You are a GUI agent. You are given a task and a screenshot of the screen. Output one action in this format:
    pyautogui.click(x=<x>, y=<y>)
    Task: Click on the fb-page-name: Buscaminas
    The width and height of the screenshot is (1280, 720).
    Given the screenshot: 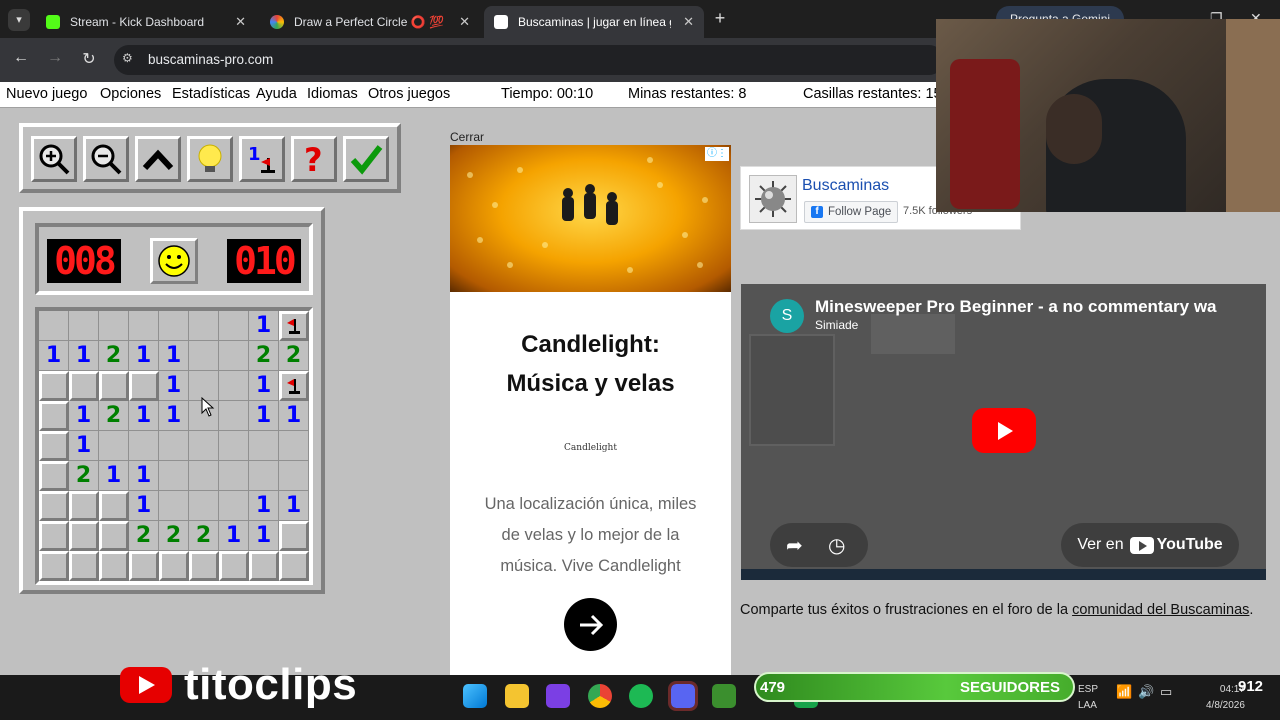 What is the action you would take?
    pyautogui.click(x=845, y=186)
    